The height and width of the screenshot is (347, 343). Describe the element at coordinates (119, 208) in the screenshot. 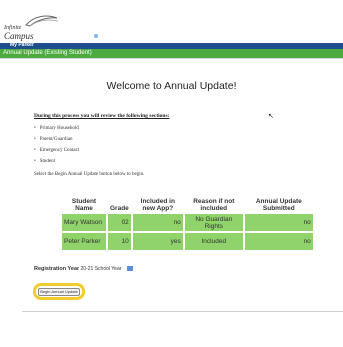

I see `col-grade: Grade` at that location.